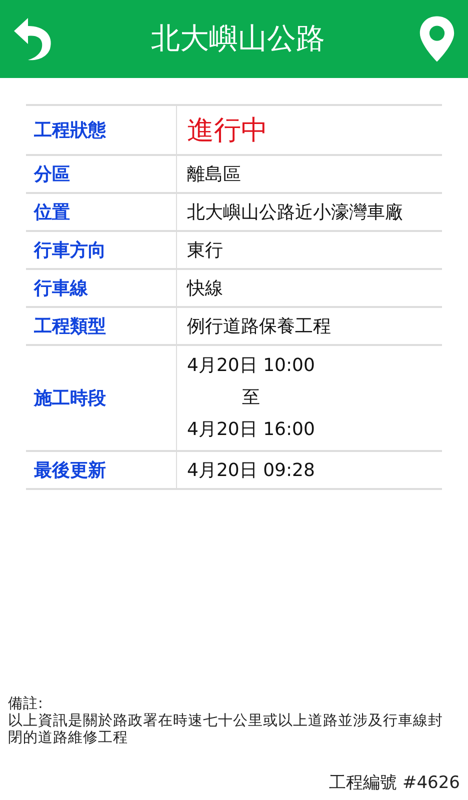 The width and height of the screenshot is (468, 800). What do you see at coordinates (238, 38) in the screenshot?
I see `page-title: 北大嶼山公路` at bounding box center [238, 38].